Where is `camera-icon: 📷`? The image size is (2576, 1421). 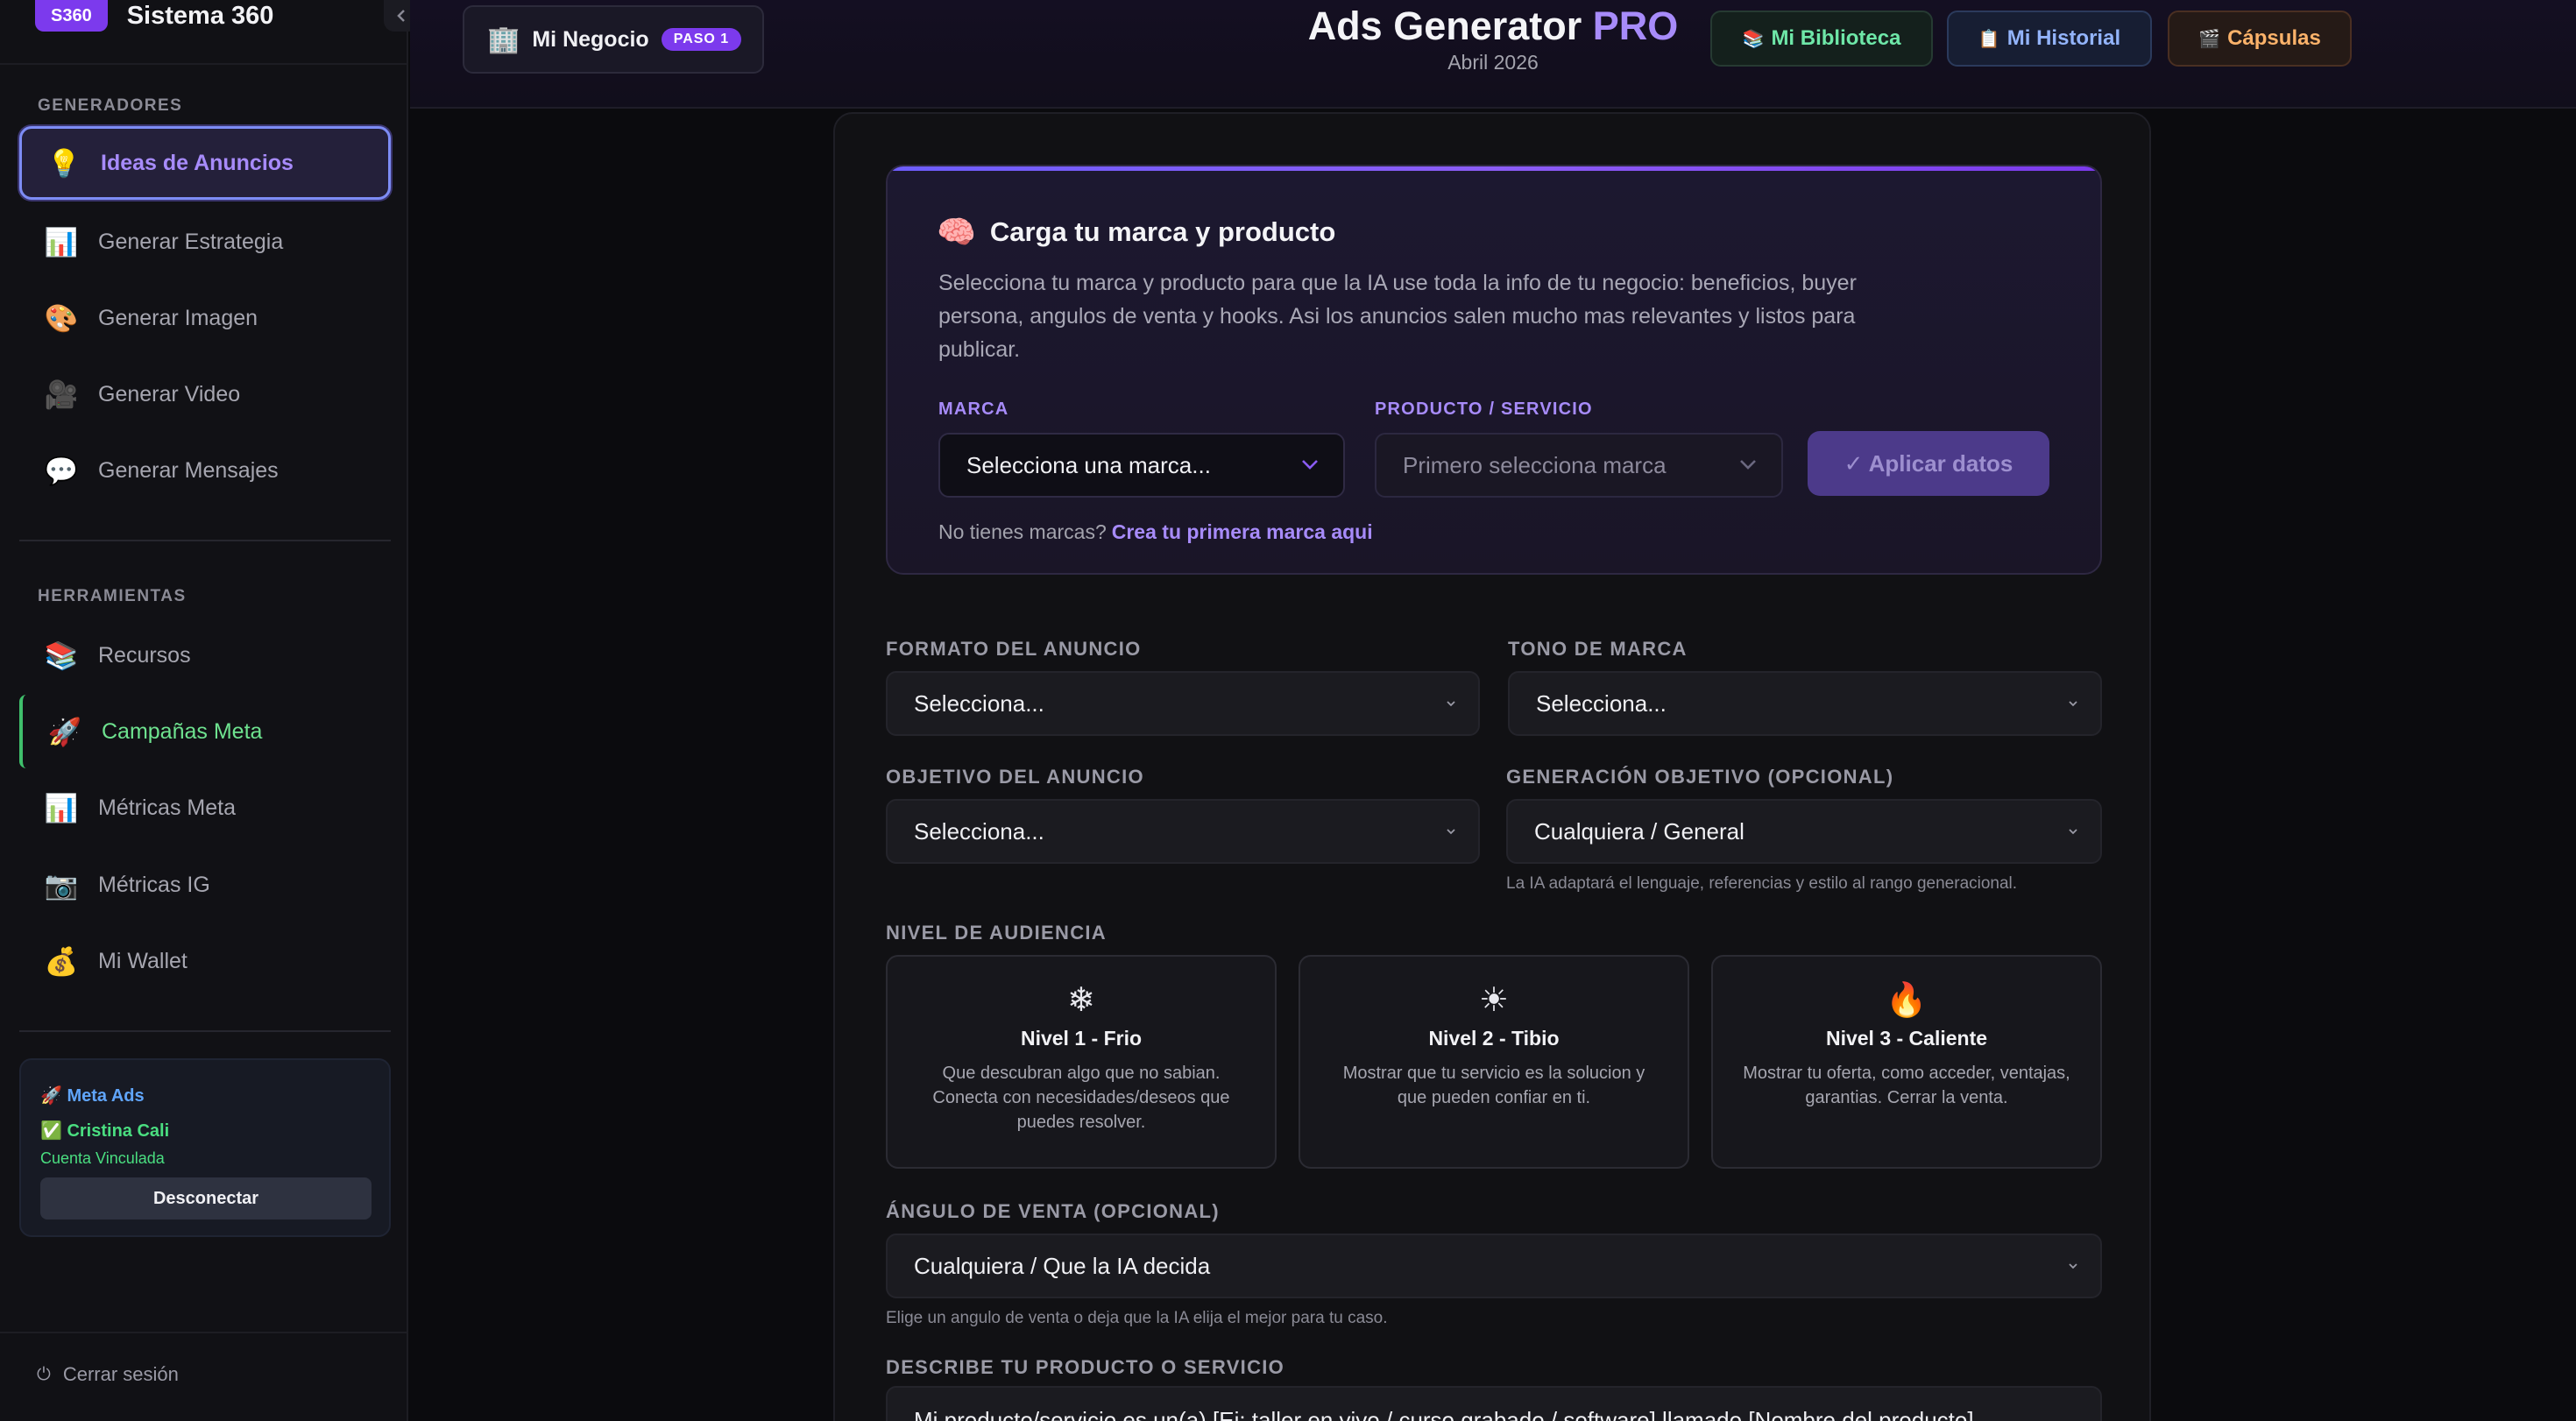
camera-icon: 📷 is located at coordinates (61, 885).